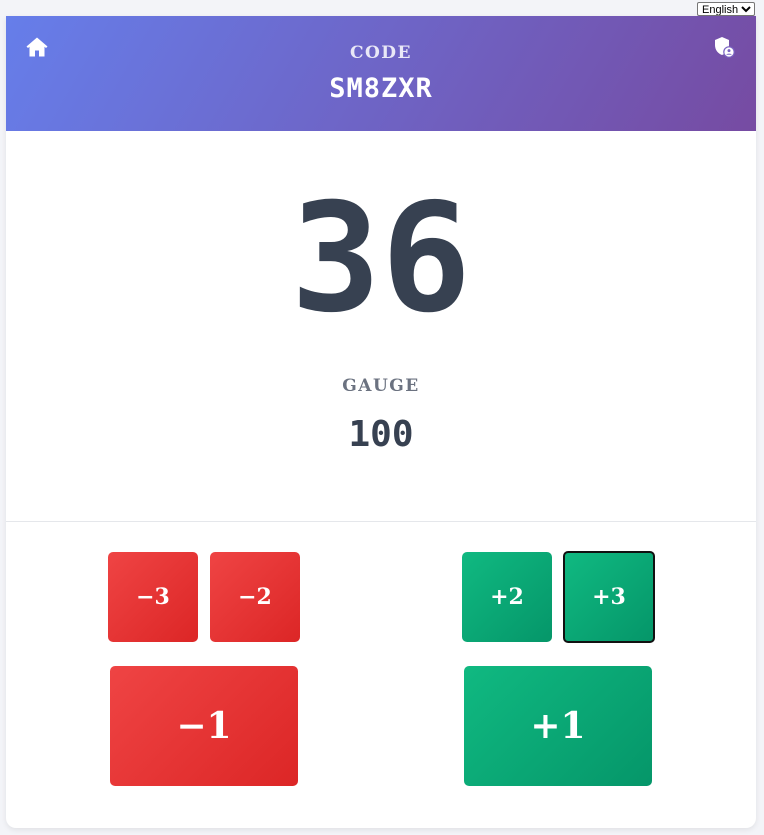 Image resolution: width=764 pixels, height=835 pixels. Describe the element at coordinates (609, 597) in the screenshot. I see `plus-3-button: +3` at that location.